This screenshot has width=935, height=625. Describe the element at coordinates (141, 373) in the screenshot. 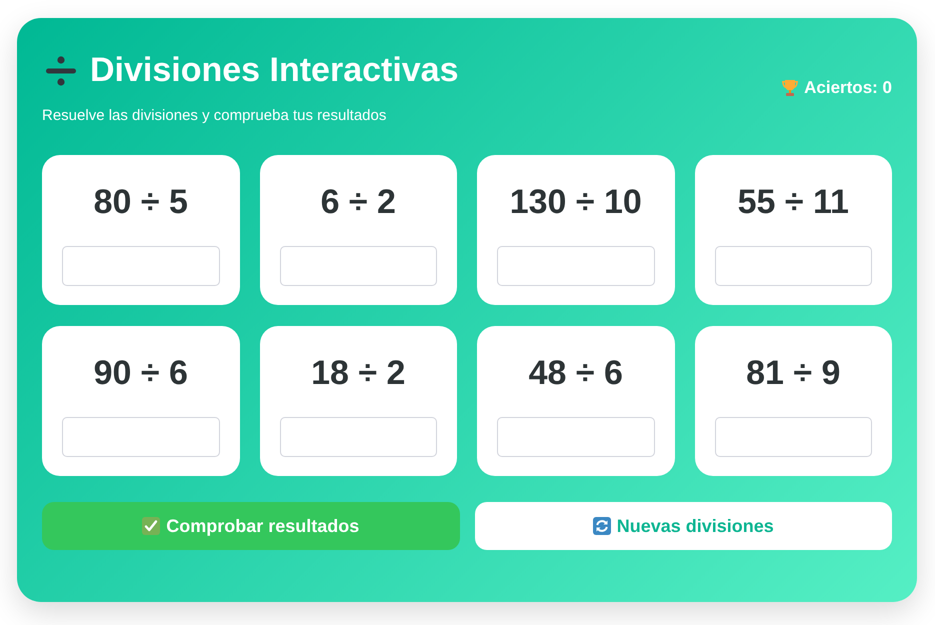

I see `division-expression: 90 ÷ 6` at that location.